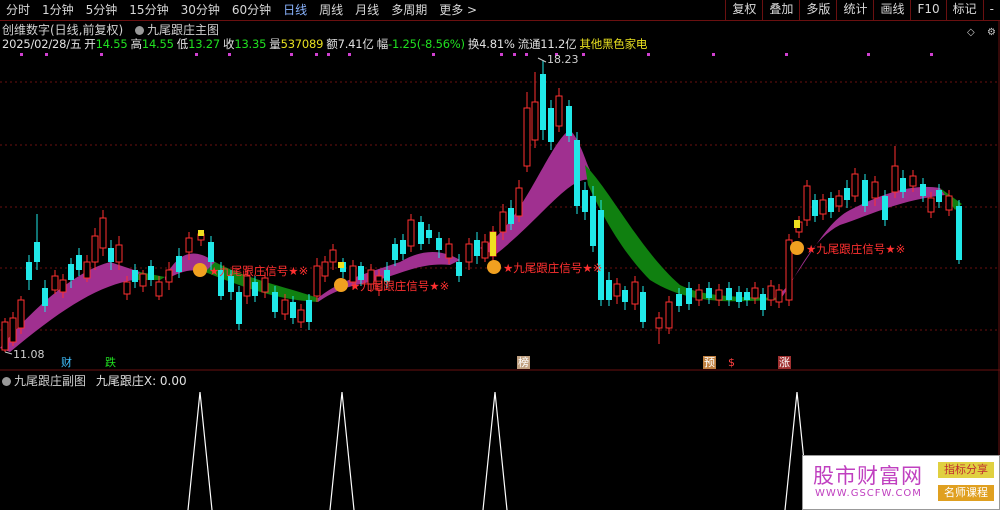  I want to click on sub-indicator-settings-icon, so click(6, 381).